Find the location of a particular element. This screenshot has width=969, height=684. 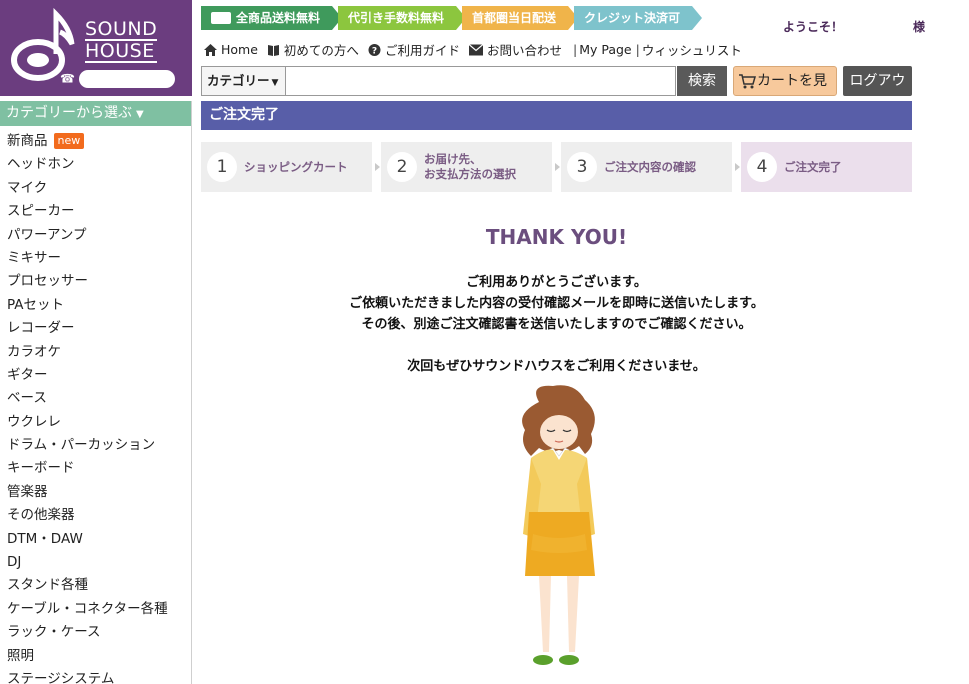

badge-cod-free: 代引き手数料無料 is located at coordinates (402, 18).